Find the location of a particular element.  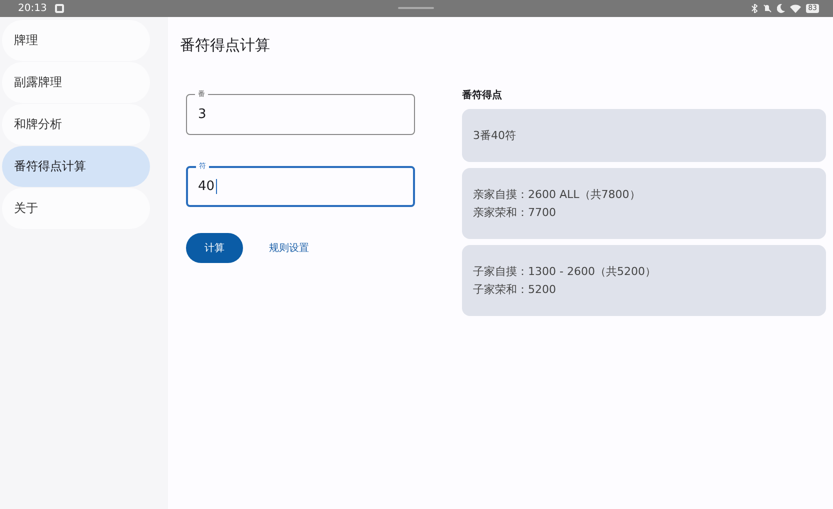

nav-item: 和牌分析 is located at coordinates (76, 124).